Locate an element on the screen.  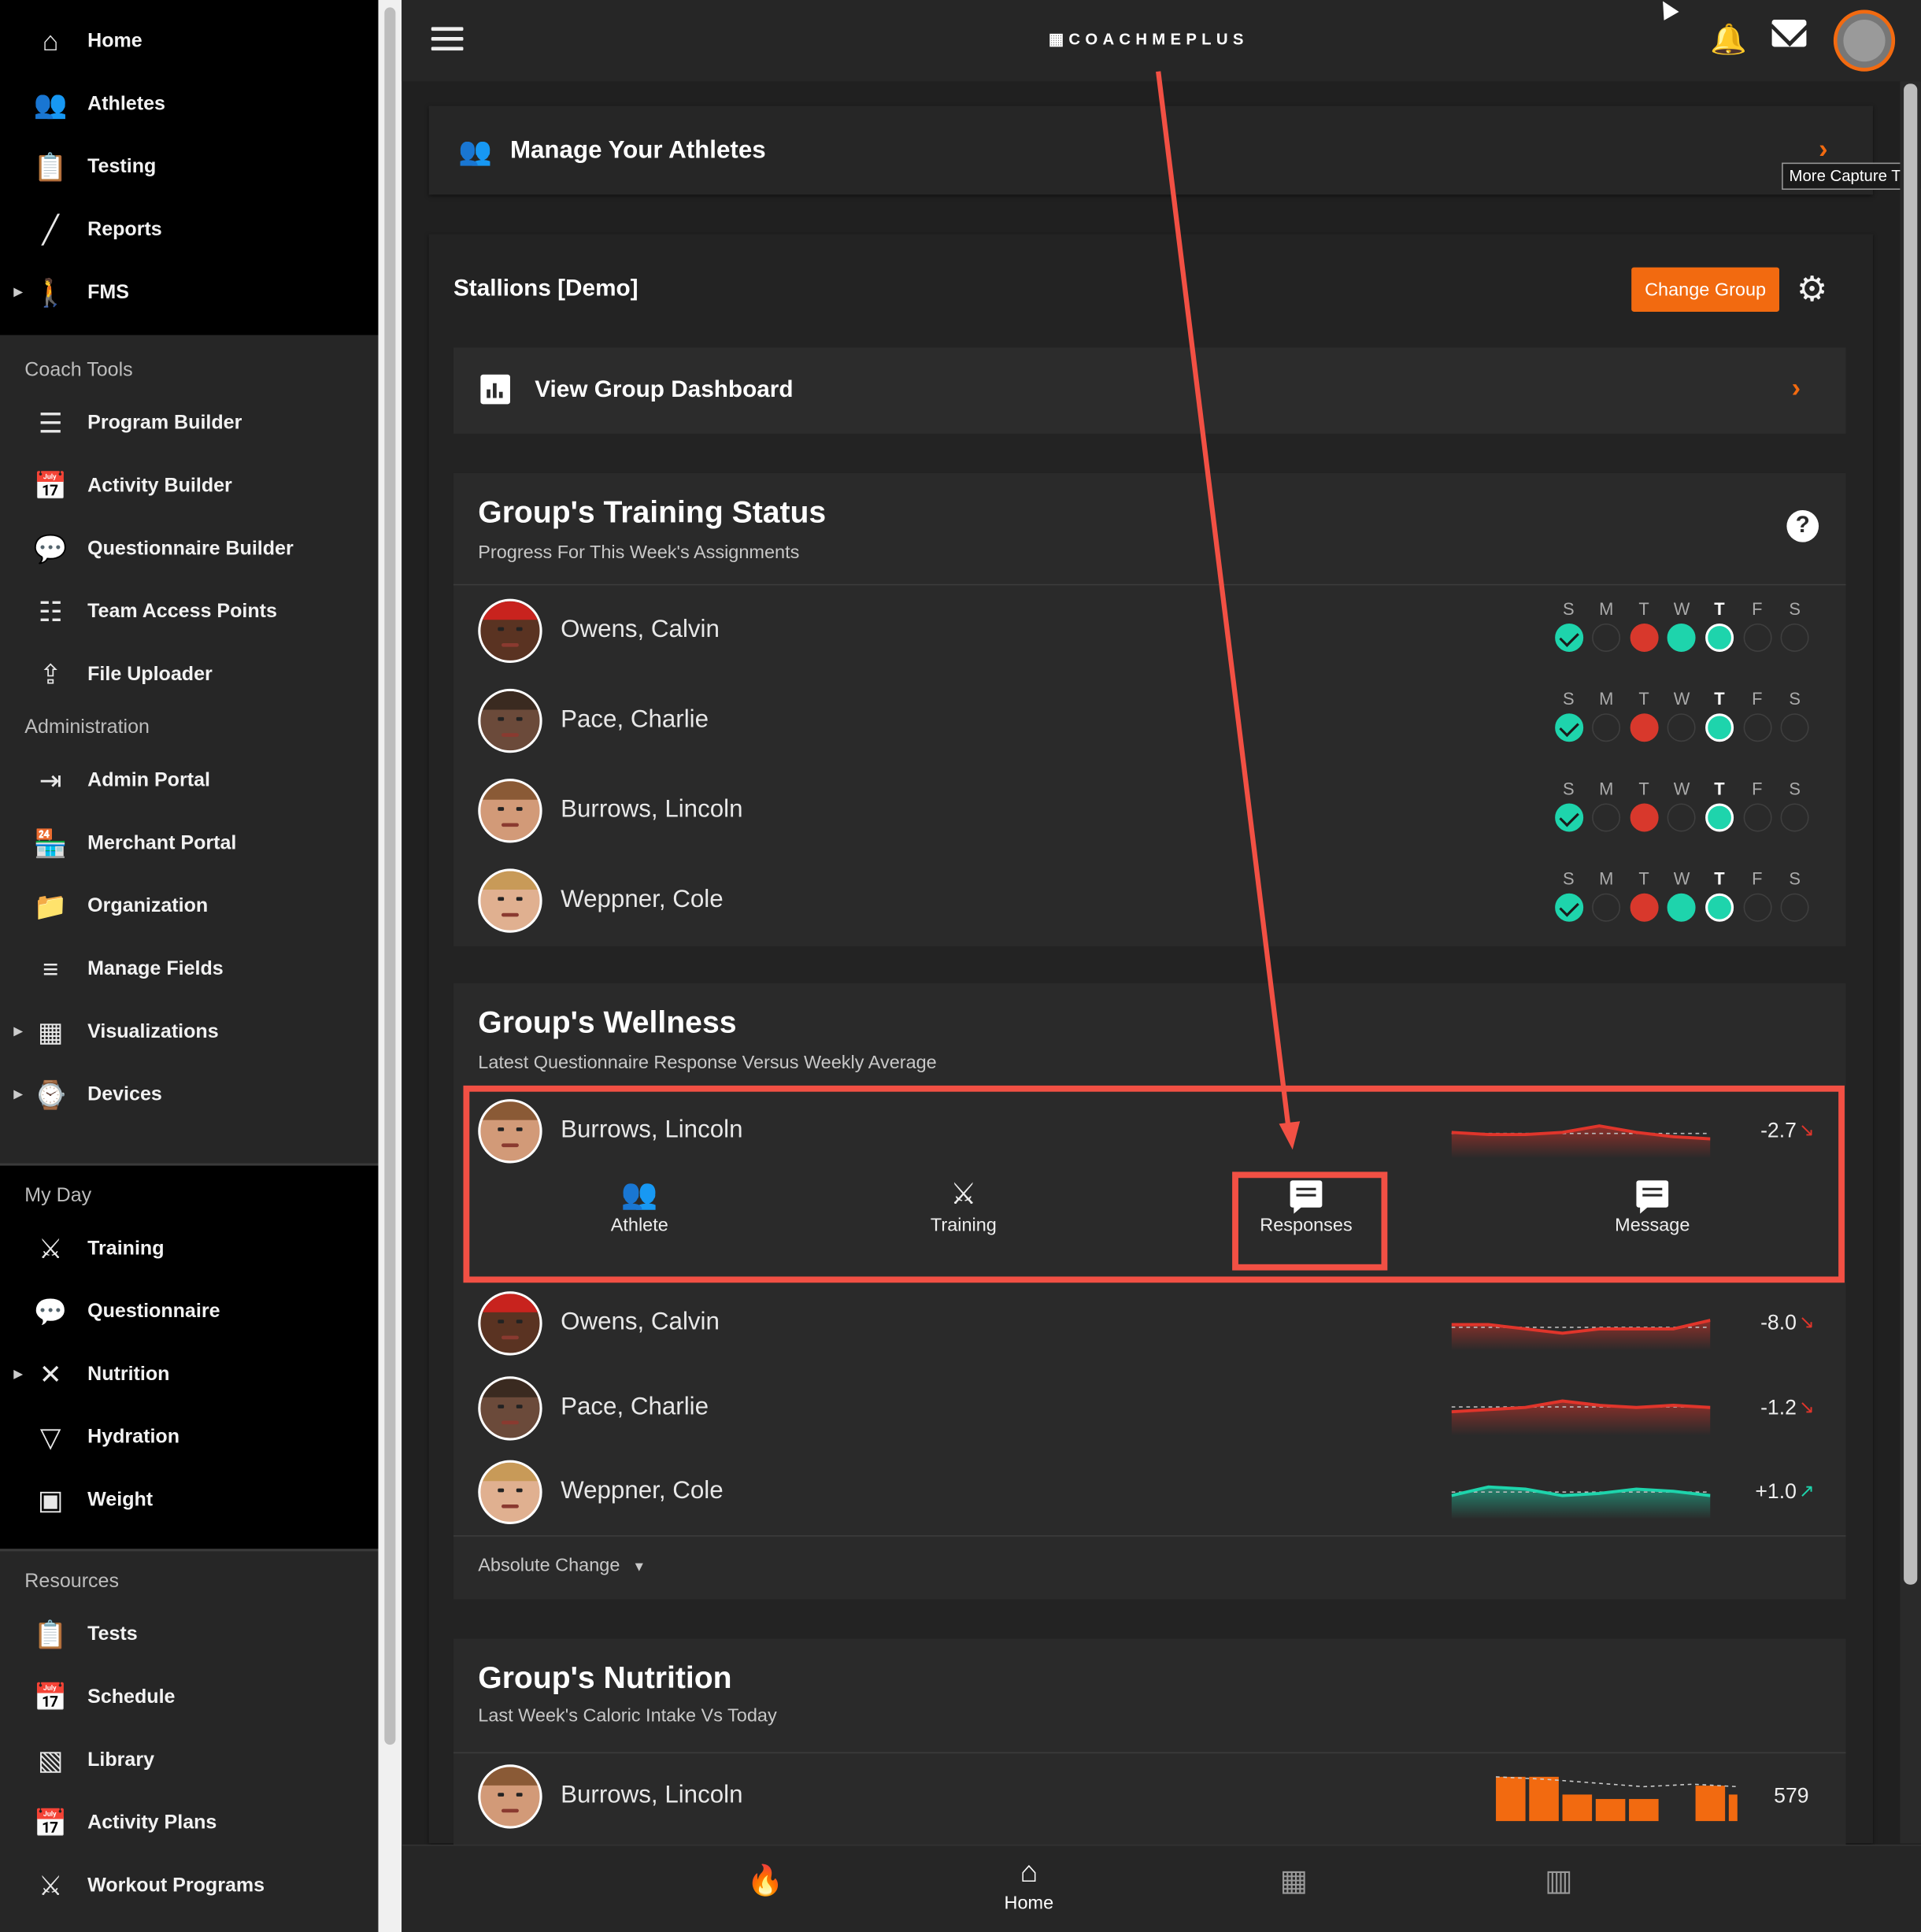
notification-bell-icon: 🔔 is located at coordinates (1728, 39).